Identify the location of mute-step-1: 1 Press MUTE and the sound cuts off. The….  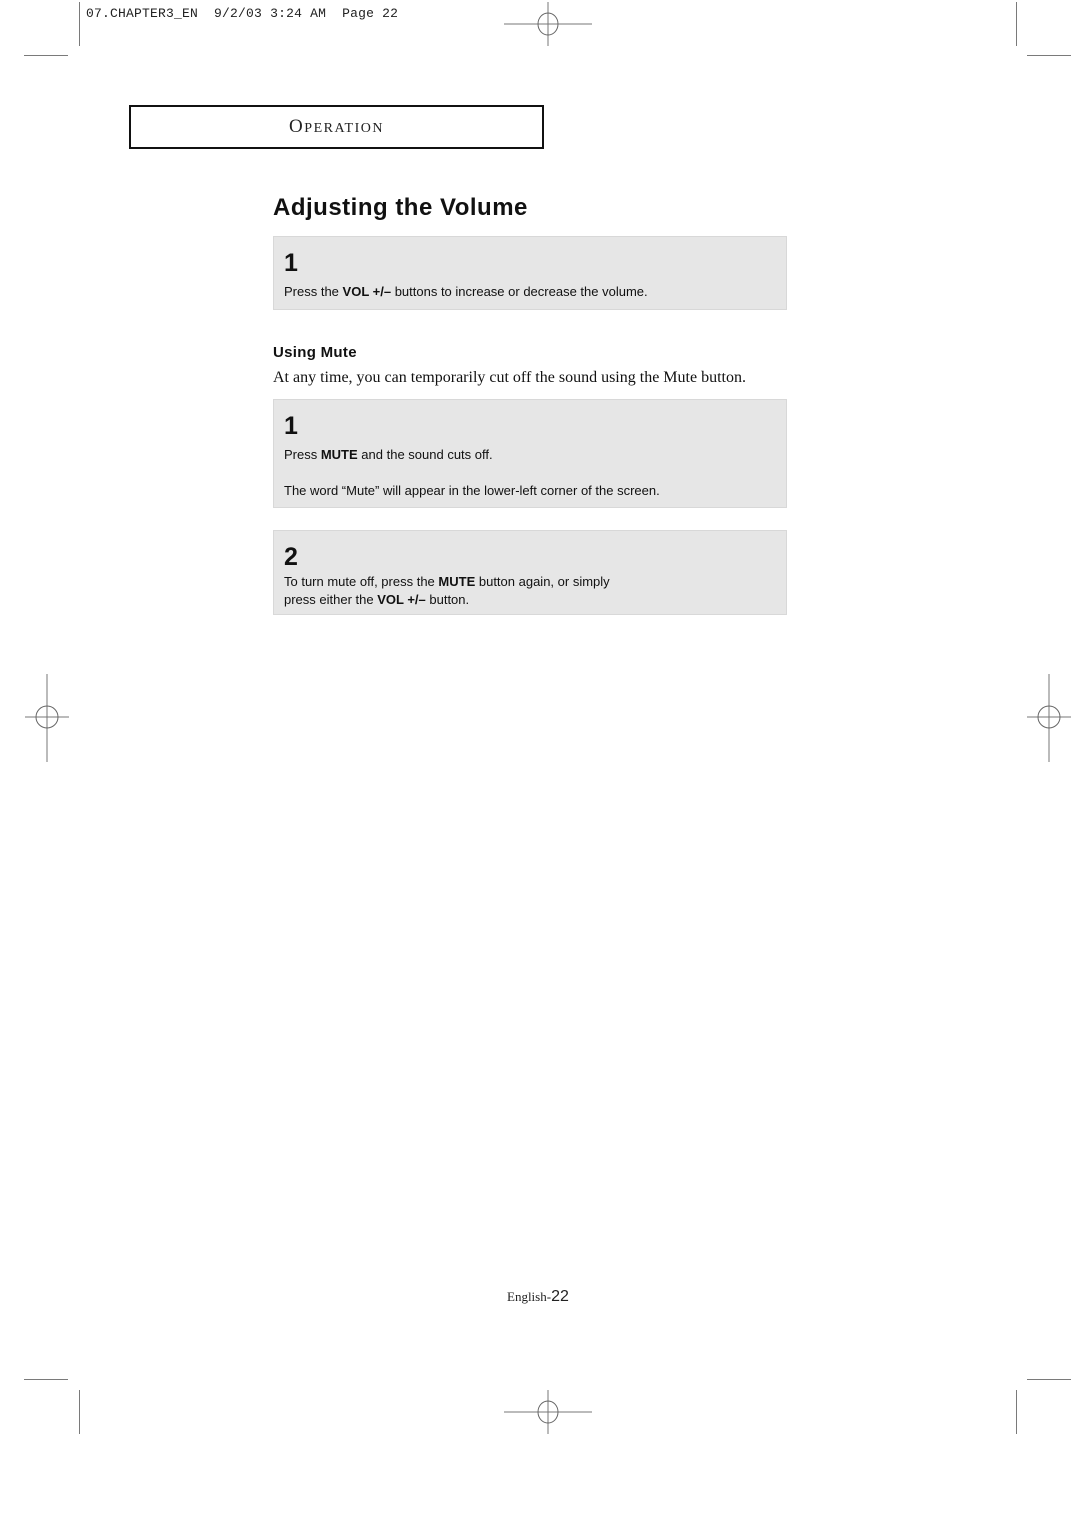
(530, 453).